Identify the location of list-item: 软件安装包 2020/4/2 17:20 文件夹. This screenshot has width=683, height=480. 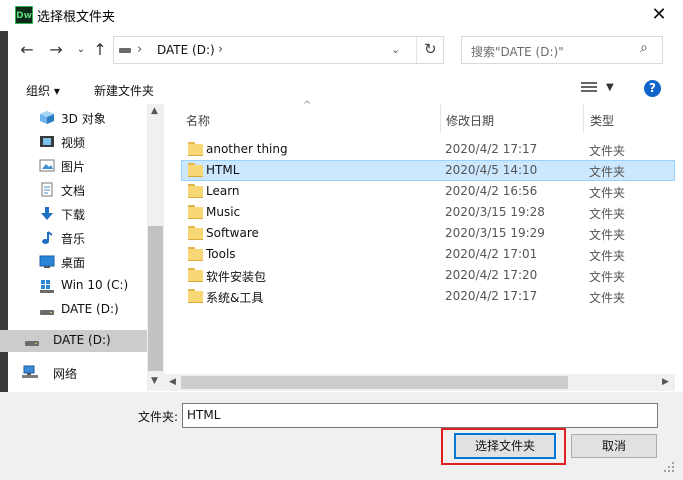
(428, 275).